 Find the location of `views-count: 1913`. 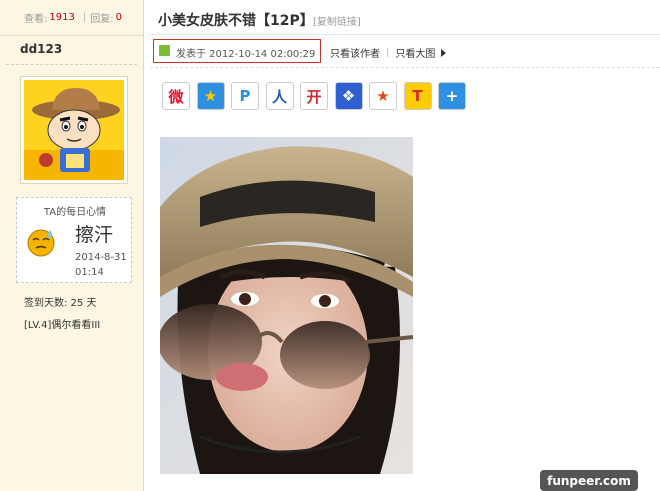

views-count: 1913 is located at coordinates (62, 17).